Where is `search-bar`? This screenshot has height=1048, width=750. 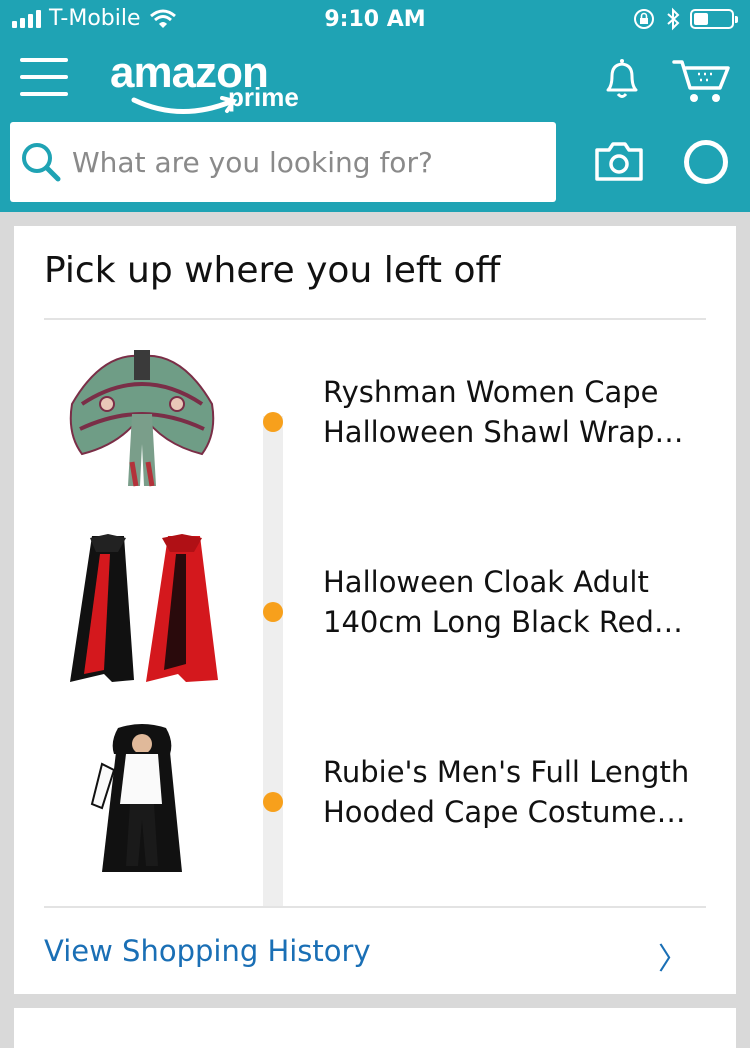
search-bar is located at coordinates (283, 162).